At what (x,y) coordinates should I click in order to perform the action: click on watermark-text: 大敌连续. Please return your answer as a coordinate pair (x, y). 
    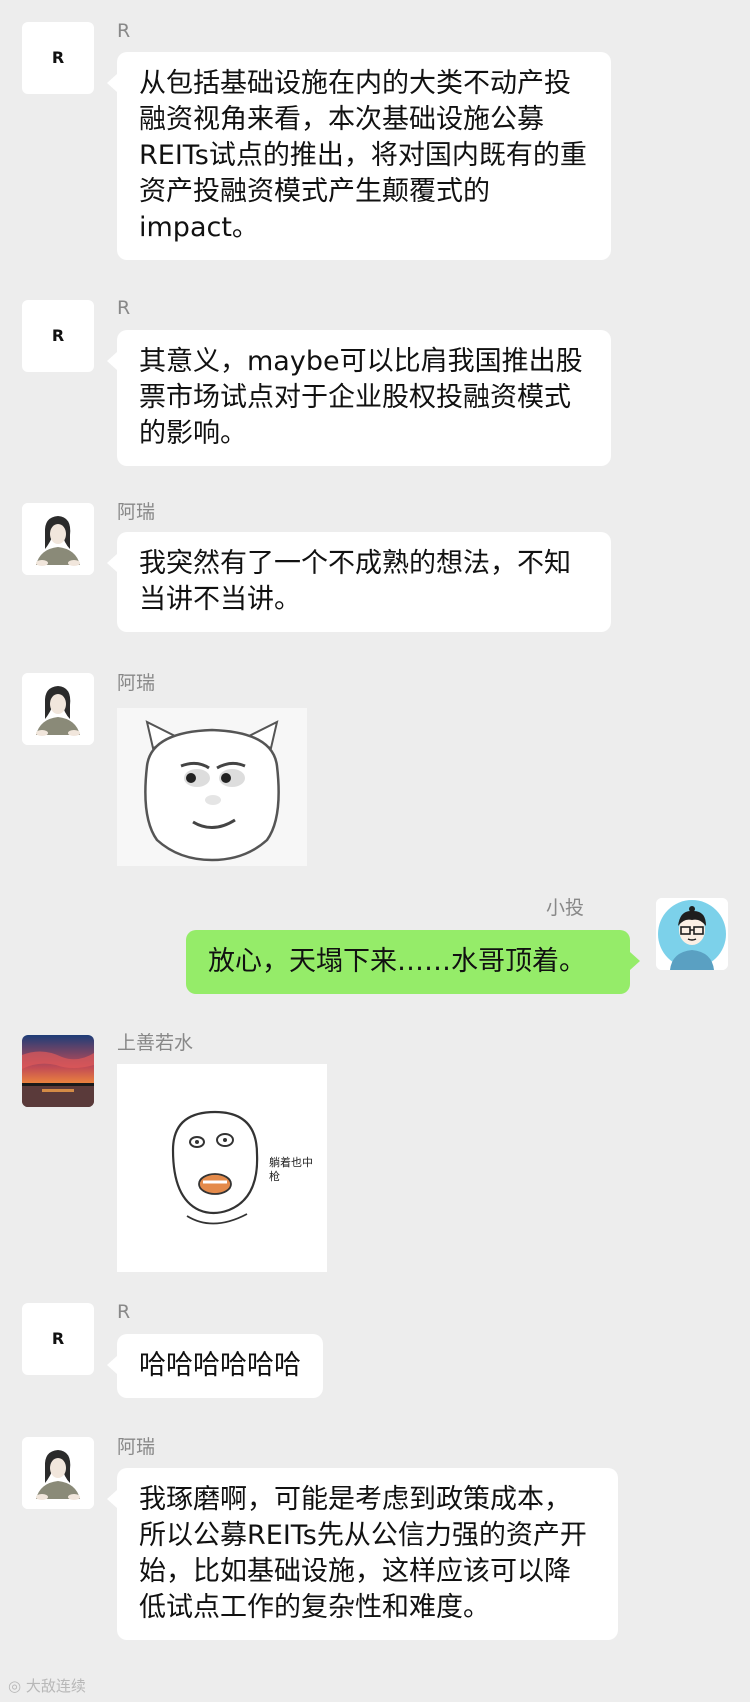
    Looking at the image, I should click on (55, 1686).